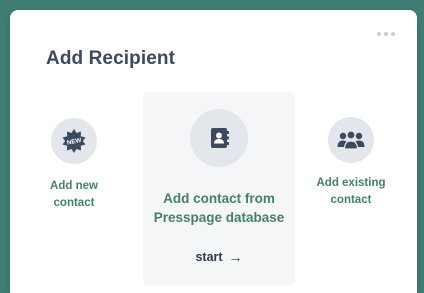 Image resolution: width=424 pixels, height=293 pixels. Describe the element at coordinates (219, 138) in the screenshot. I see `address-book-icon` at that location.